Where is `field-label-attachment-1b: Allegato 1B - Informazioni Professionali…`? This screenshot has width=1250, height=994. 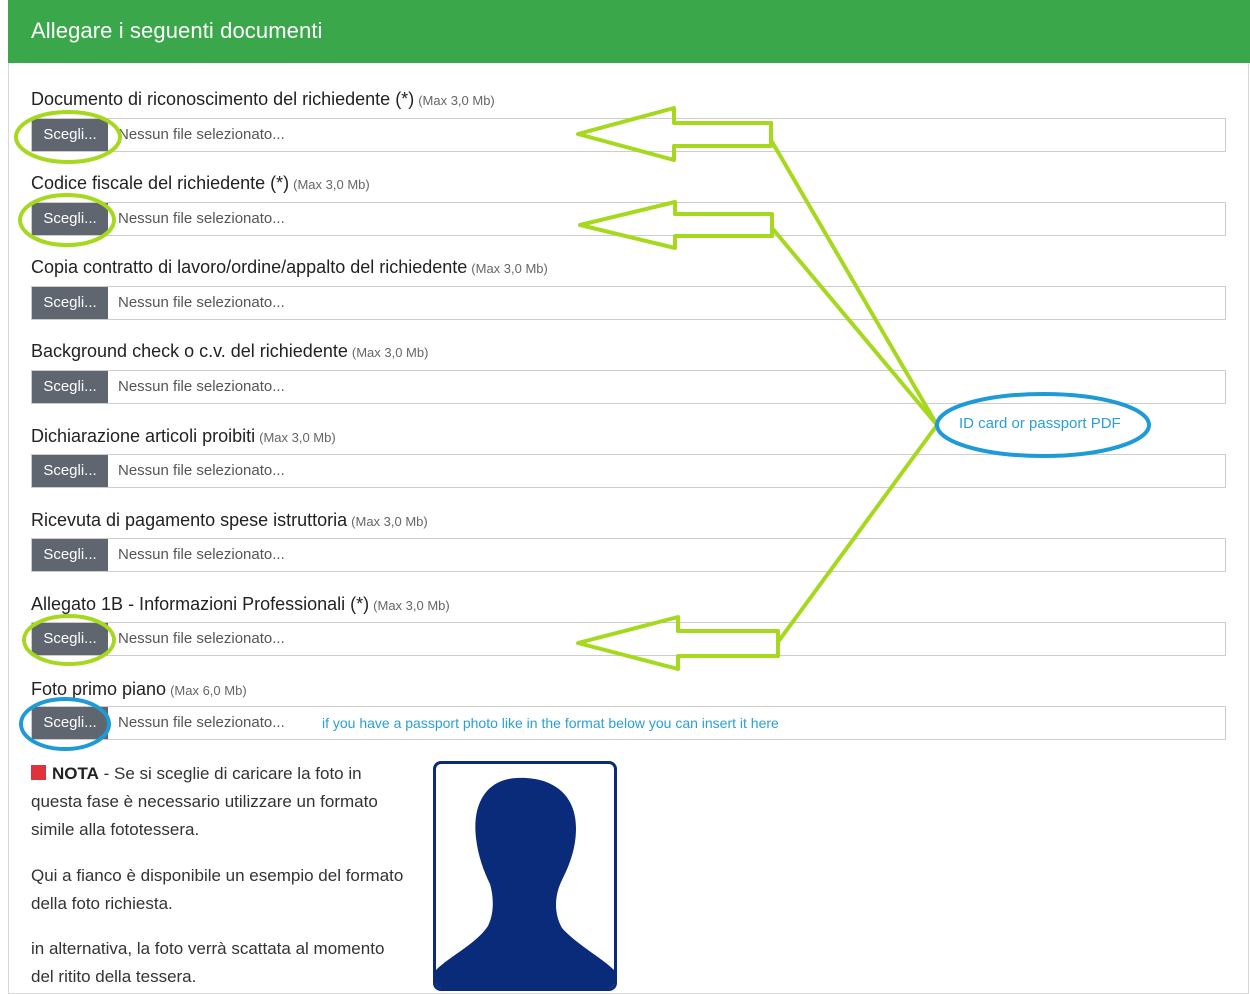
field-label-attachment-1b: Allegato 1B - Informazioni Professionali… is located at coordinates (240, 604).